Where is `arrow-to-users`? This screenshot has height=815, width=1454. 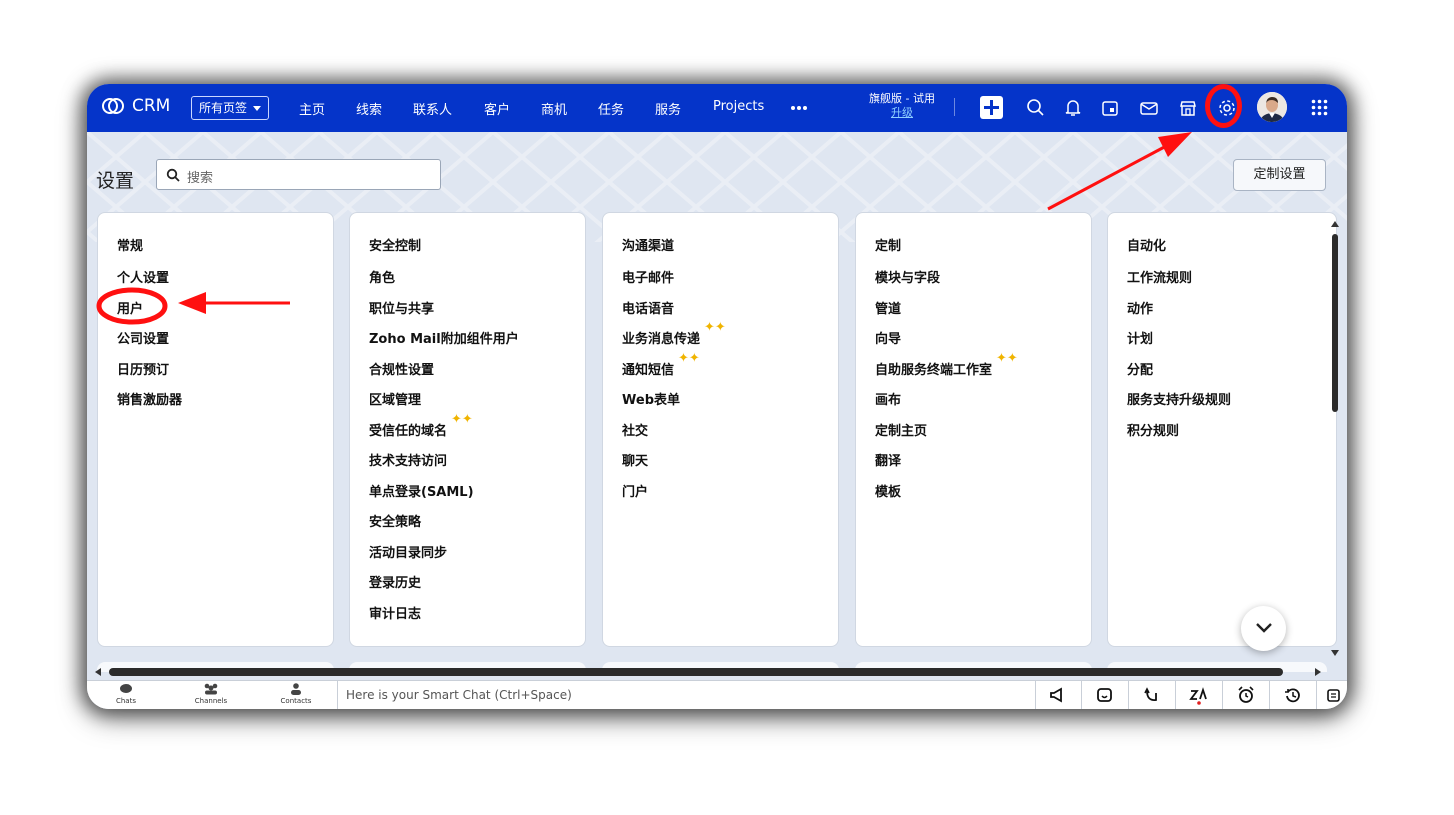 arrow-to-users is located at coordinates (234, 303).